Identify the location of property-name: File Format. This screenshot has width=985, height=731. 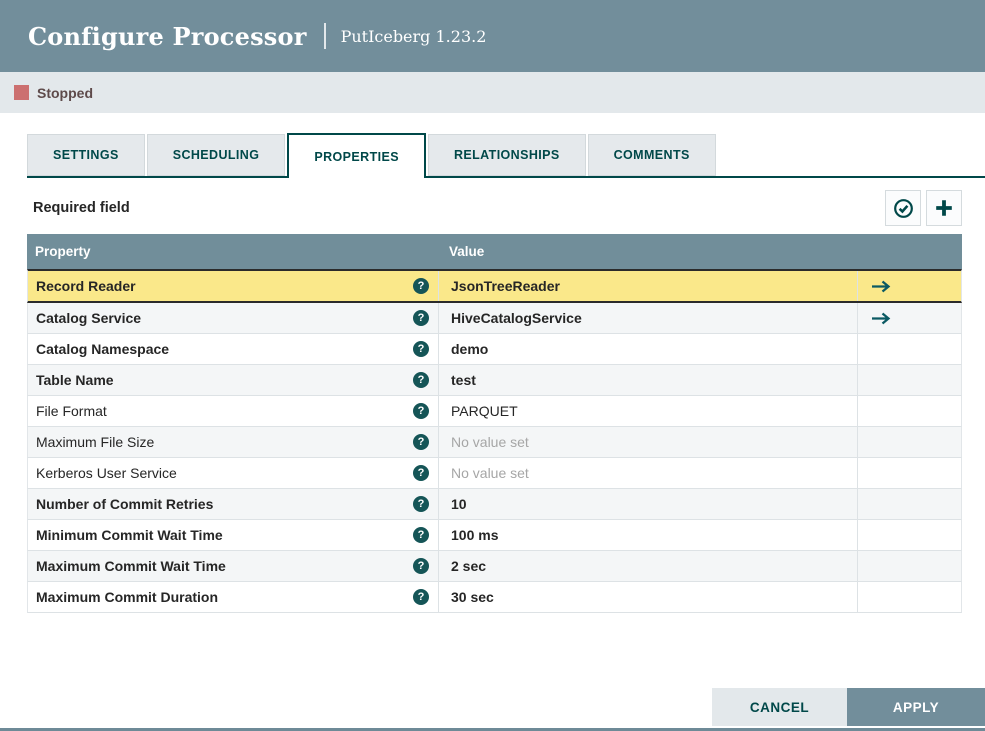
(71, 411).